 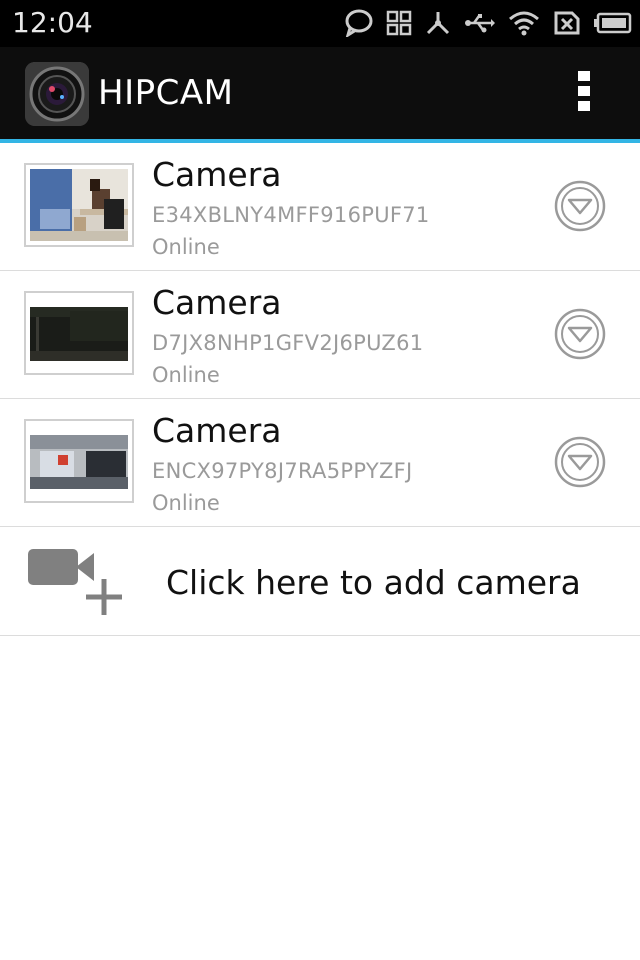 I want to click on action-bar: HIPCAM, so click(x=320, y=93).